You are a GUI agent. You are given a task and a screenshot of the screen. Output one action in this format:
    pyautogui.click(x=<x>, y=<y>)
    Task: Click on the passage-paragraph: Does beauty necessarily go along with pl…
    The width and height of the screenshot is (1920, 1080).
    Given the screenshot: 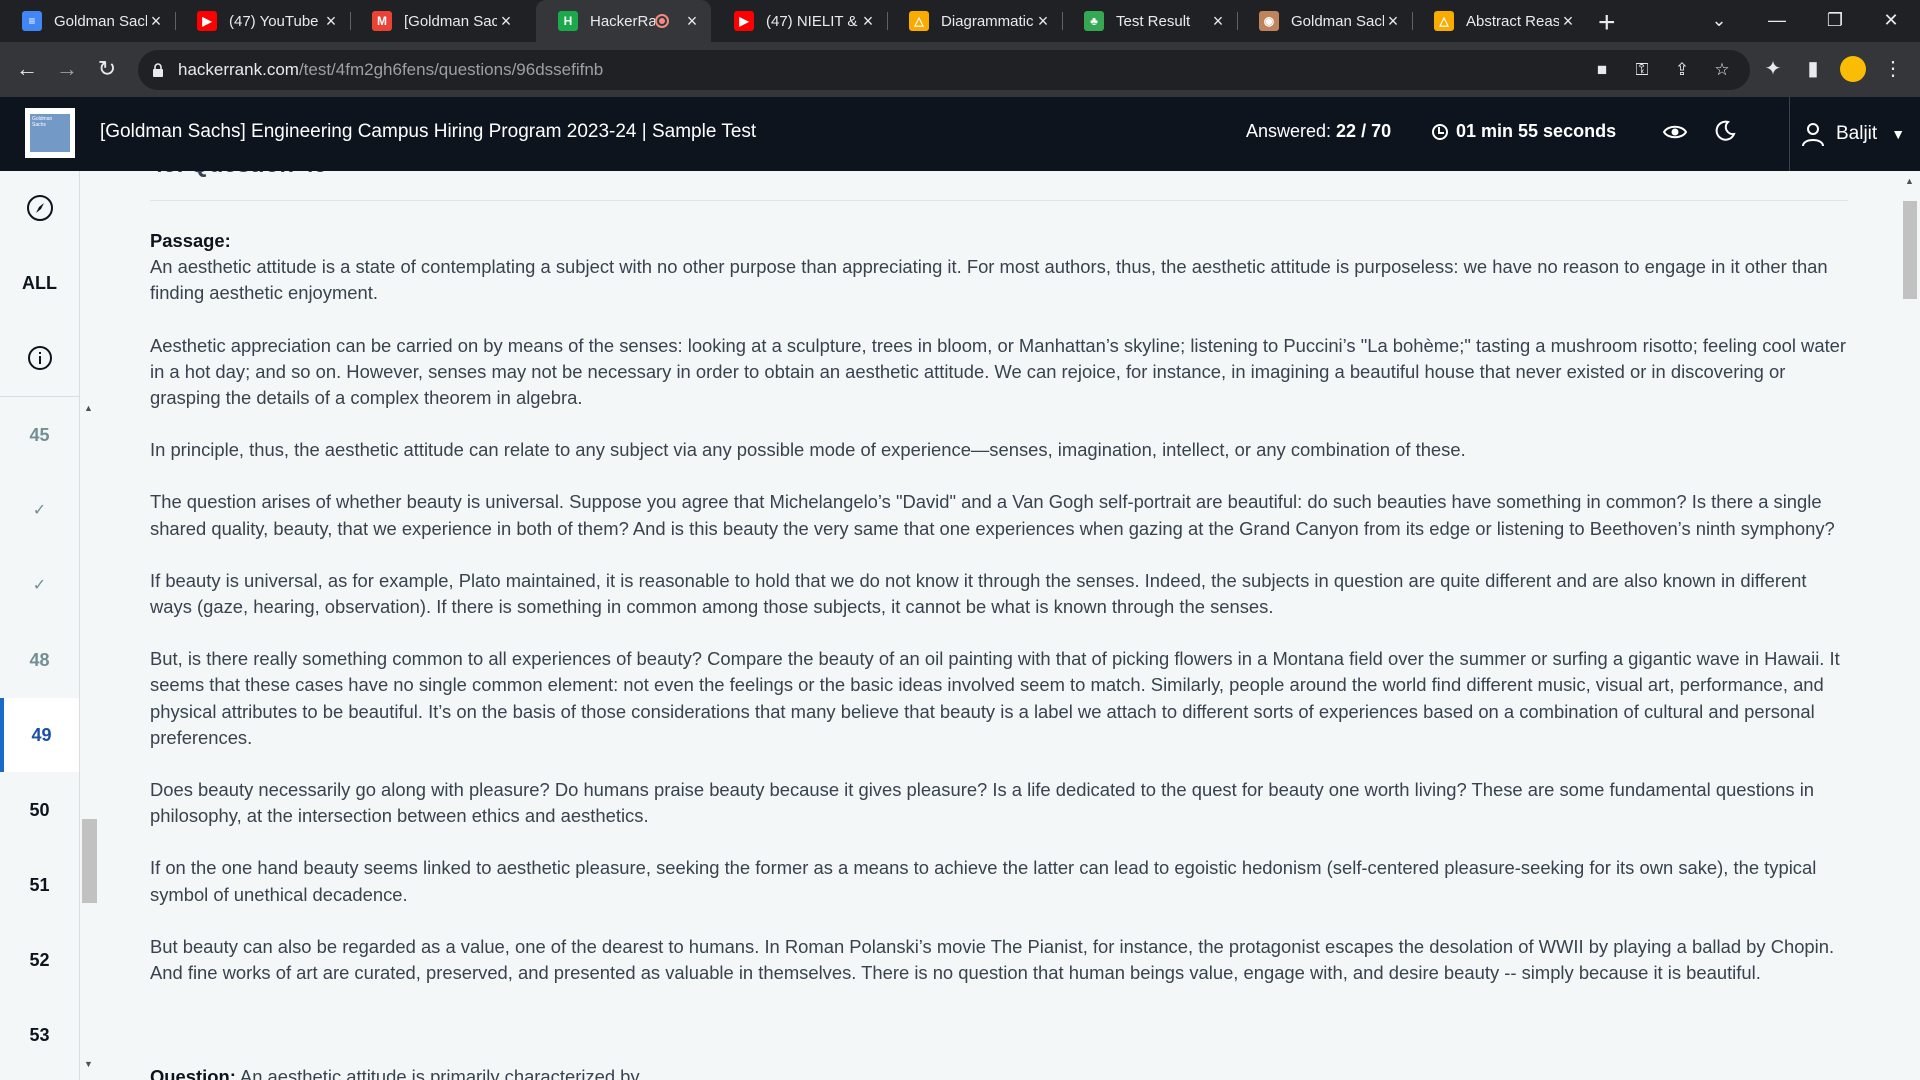 What is the action you would take?
    pyautogui.click(x=982, y=803)
    